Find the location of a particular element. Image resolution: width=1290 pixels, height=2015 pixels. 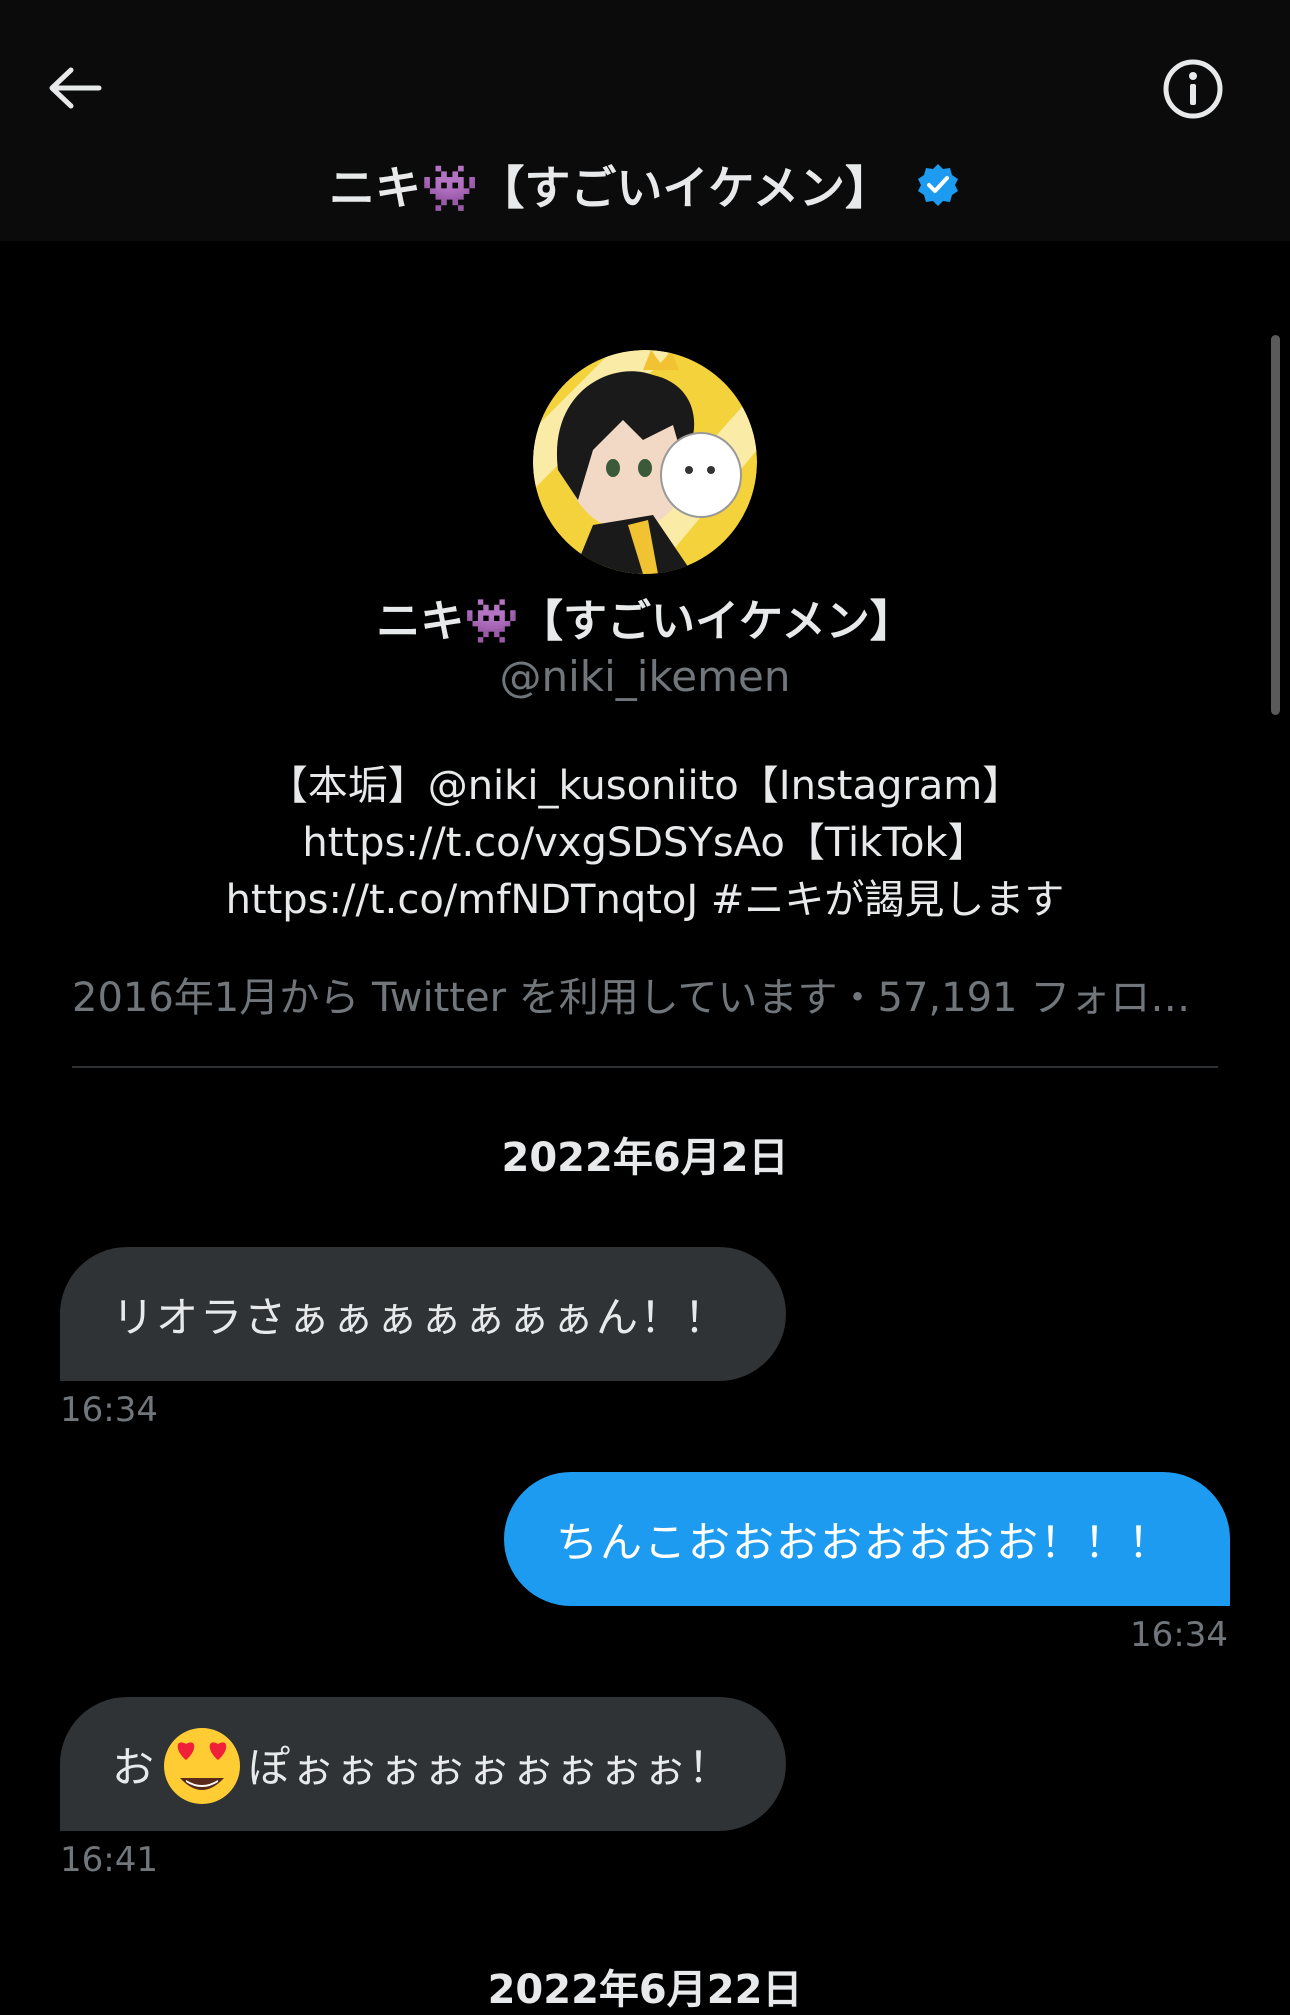

date-separator: 2022年6月2日 is located at coordinates (645, 1158).